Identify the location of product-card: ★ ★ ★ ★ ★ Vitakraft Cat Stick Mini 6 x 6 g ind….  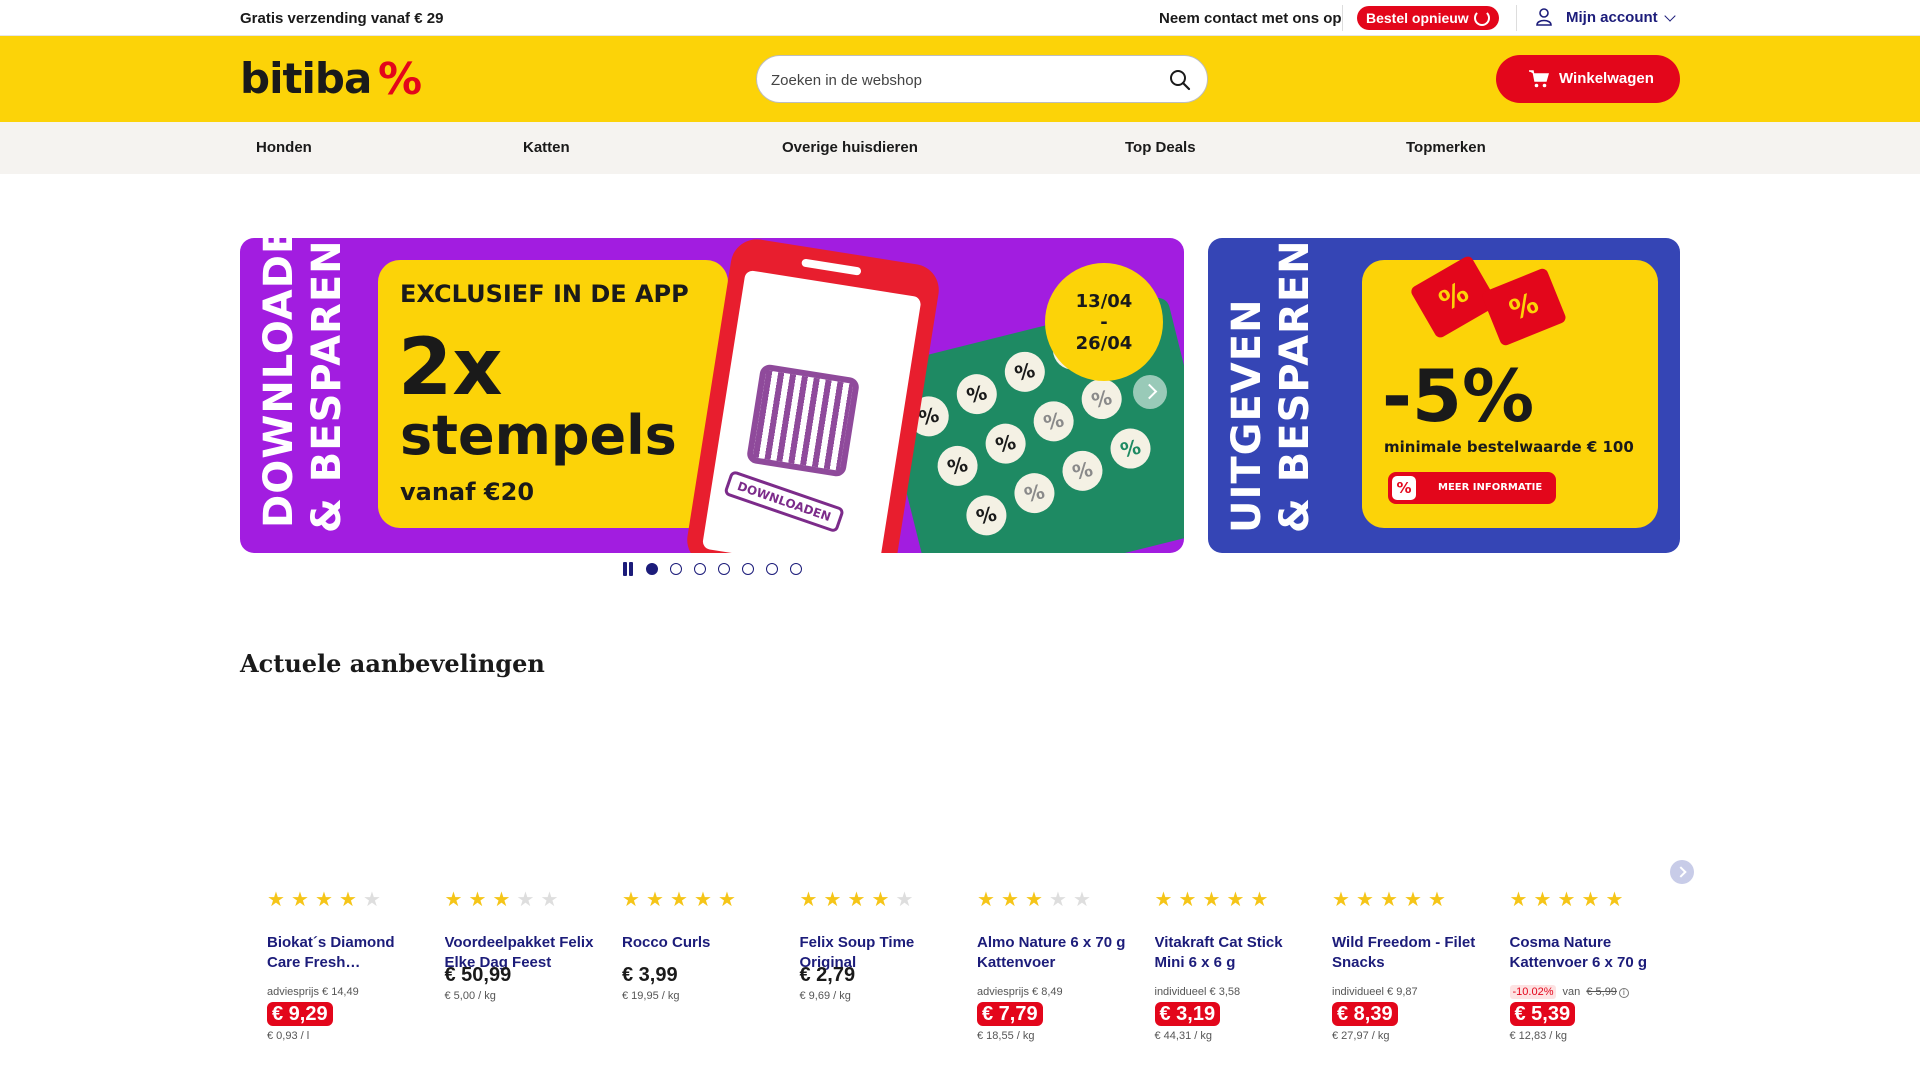
(1236, 880).